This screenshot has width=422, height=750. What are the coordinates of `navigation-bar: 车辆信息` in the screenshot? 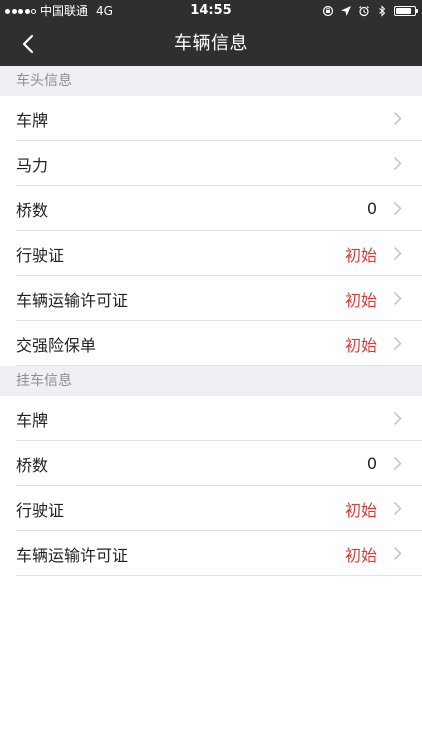 It's located at (211, 44).